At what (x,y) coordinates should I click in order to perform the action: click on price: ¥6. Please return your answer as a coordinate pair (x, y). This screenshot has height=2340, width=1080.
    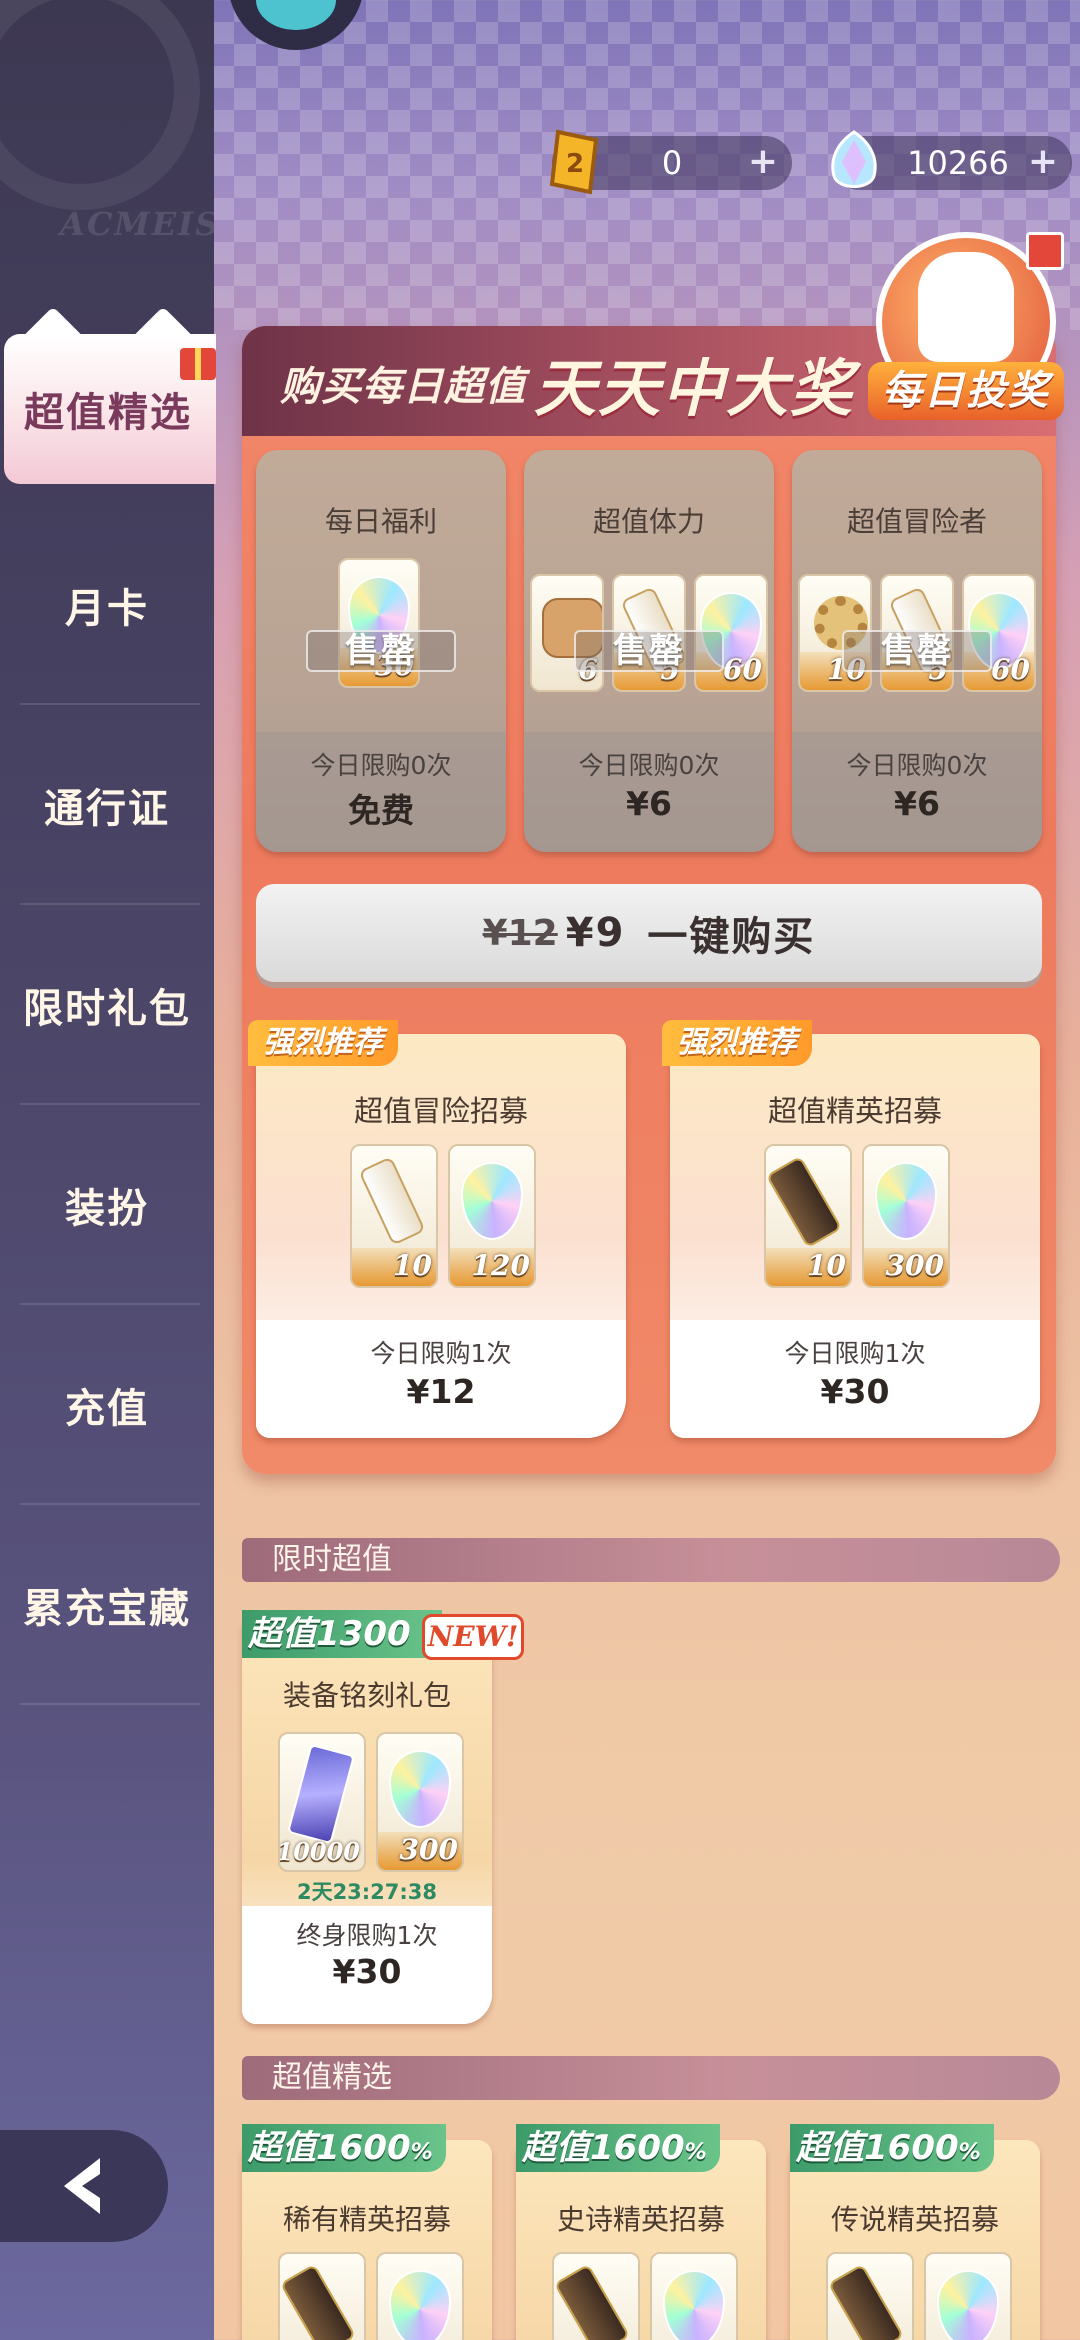
    Looking at the image, I should click on (649, 803).